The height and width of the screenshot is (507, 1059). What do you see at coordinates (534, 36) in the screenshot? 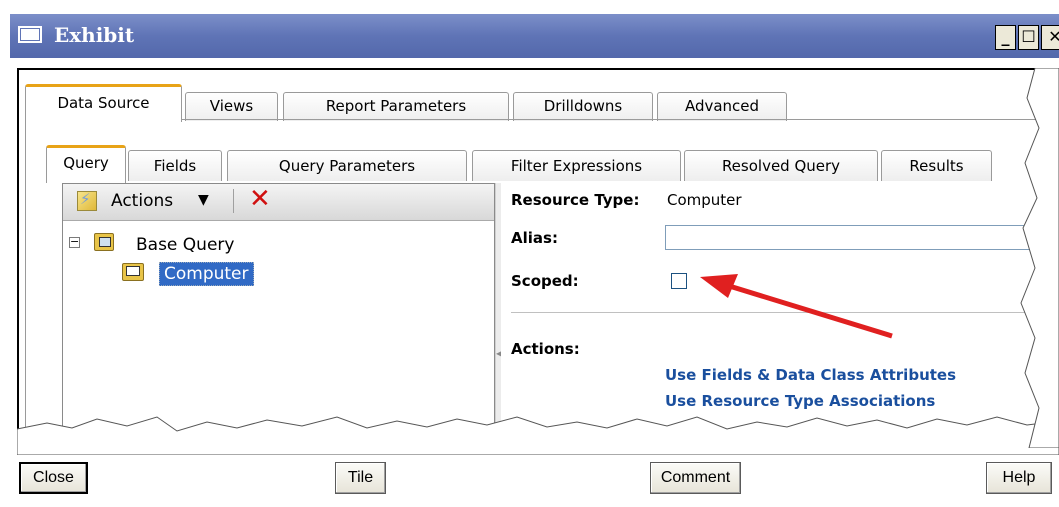
I see `window-title-bar: Exhibit _ ☐ ✕` at bounding box center [534, 36].